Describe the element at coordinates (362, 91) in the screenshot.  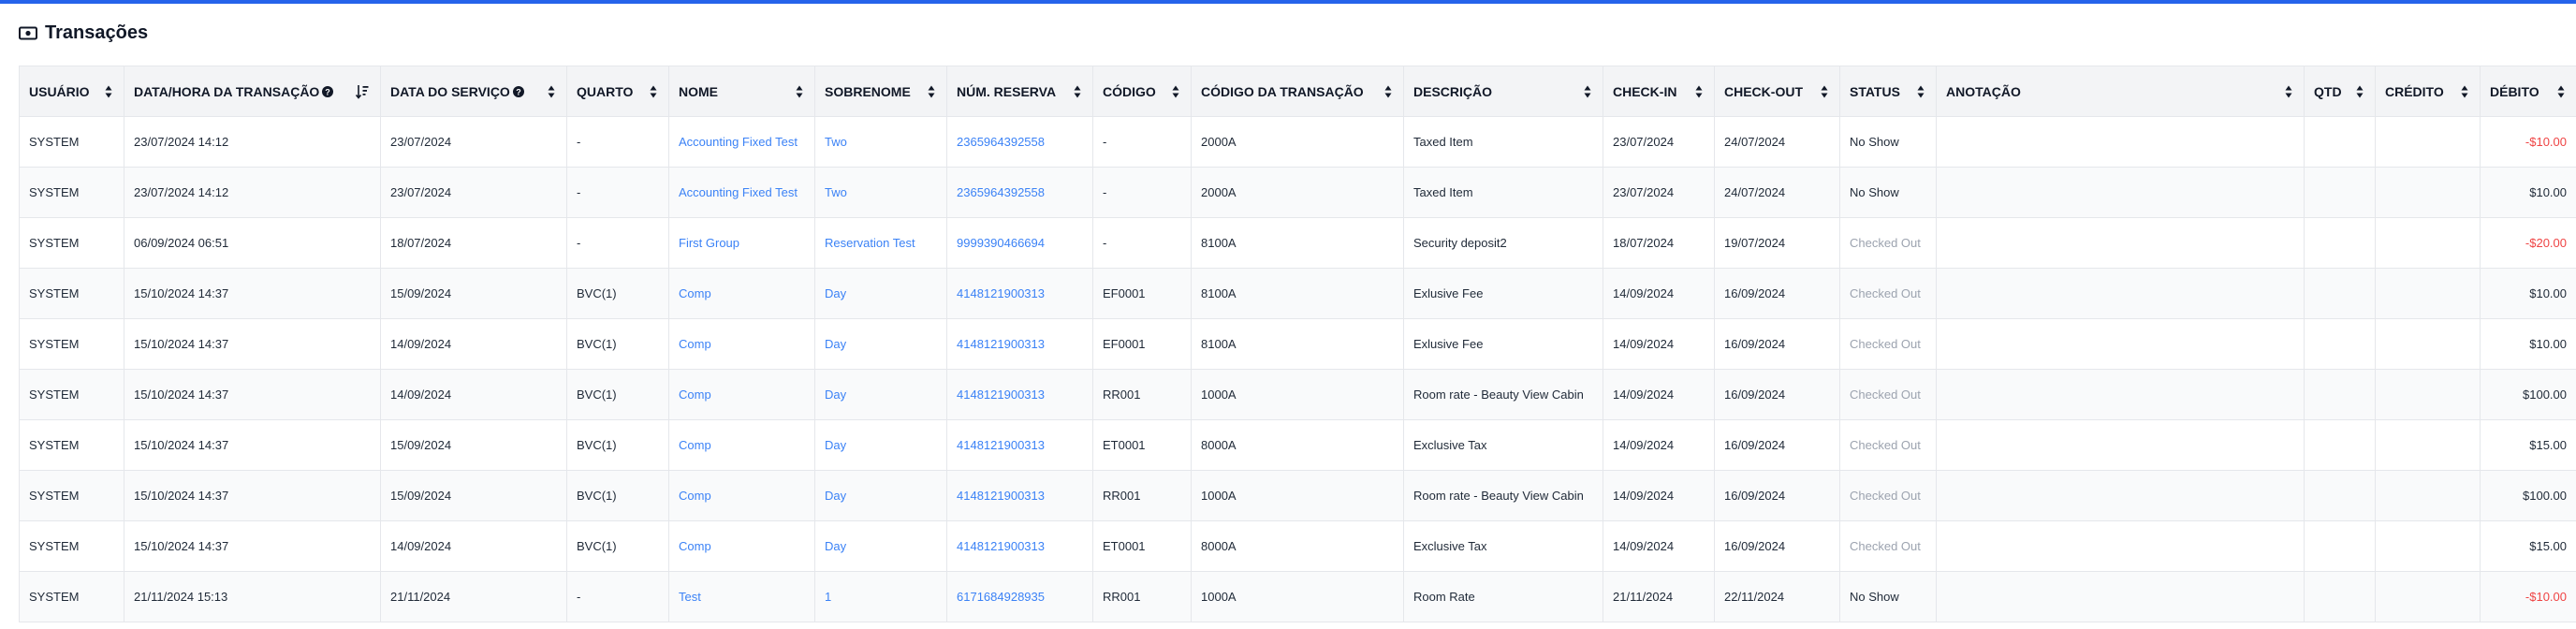
I see `sort-descending-icon` at that location.